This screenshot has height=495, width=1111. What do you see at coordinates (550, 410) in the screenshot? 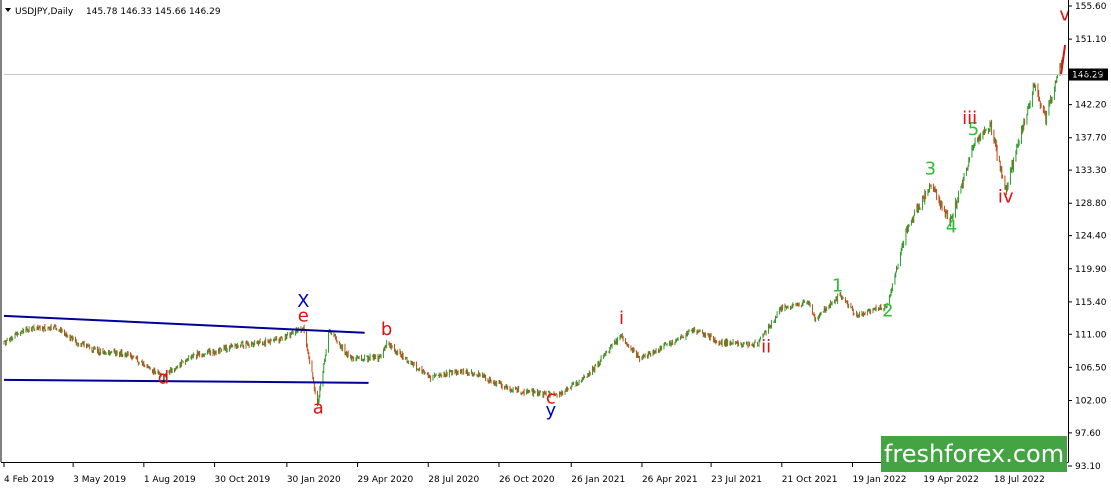
I see `wave-label: y` at bounding box center [550, 410].